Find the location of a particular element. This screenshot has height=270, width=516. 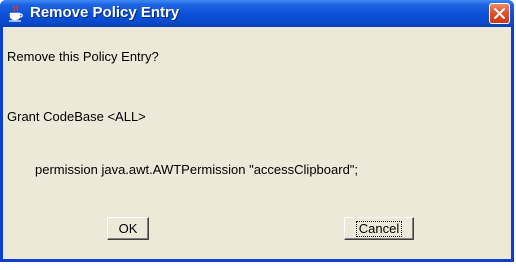

window-title: Remove Policy Entry is located at coordinates (105, 12).